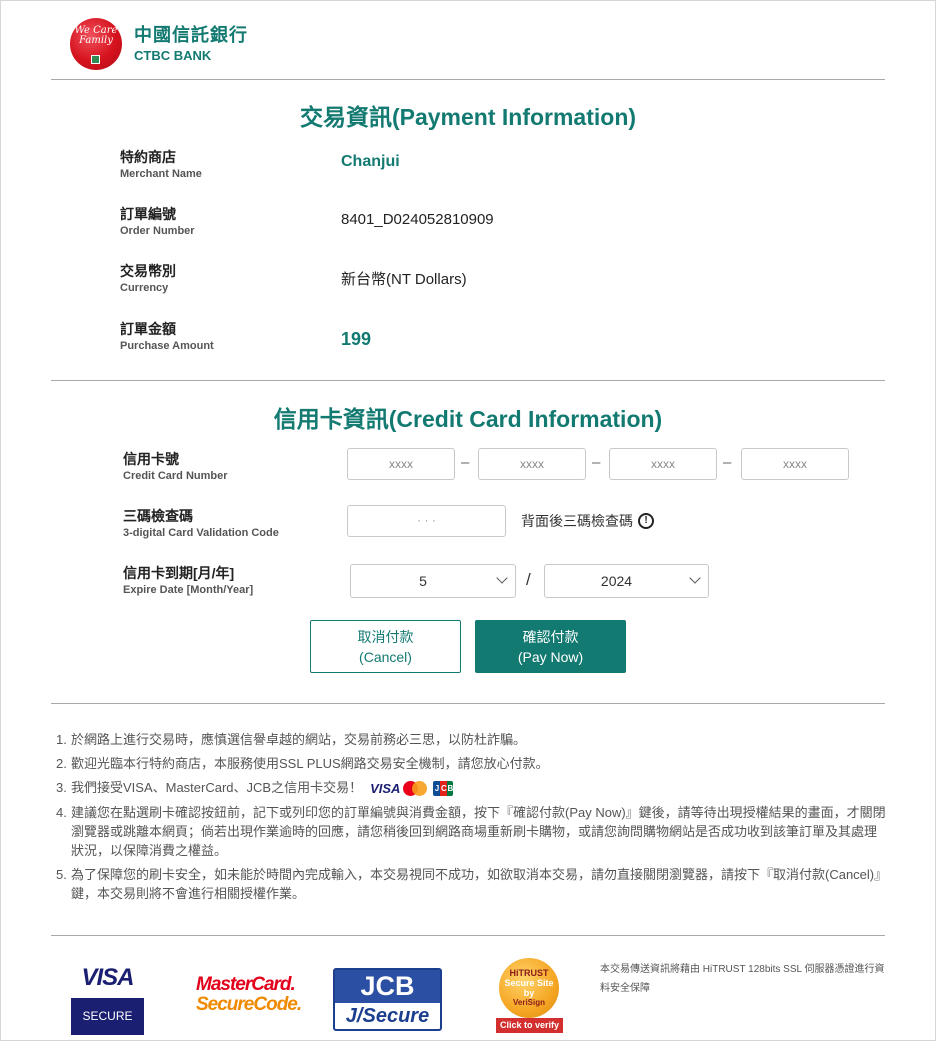 This screenshot has width=936, height=1041. I want to click on list-item: 3. 我們接受VISA、MasterCard、JCB之信用卡交易！ VISA J C B, so click(255, 788).